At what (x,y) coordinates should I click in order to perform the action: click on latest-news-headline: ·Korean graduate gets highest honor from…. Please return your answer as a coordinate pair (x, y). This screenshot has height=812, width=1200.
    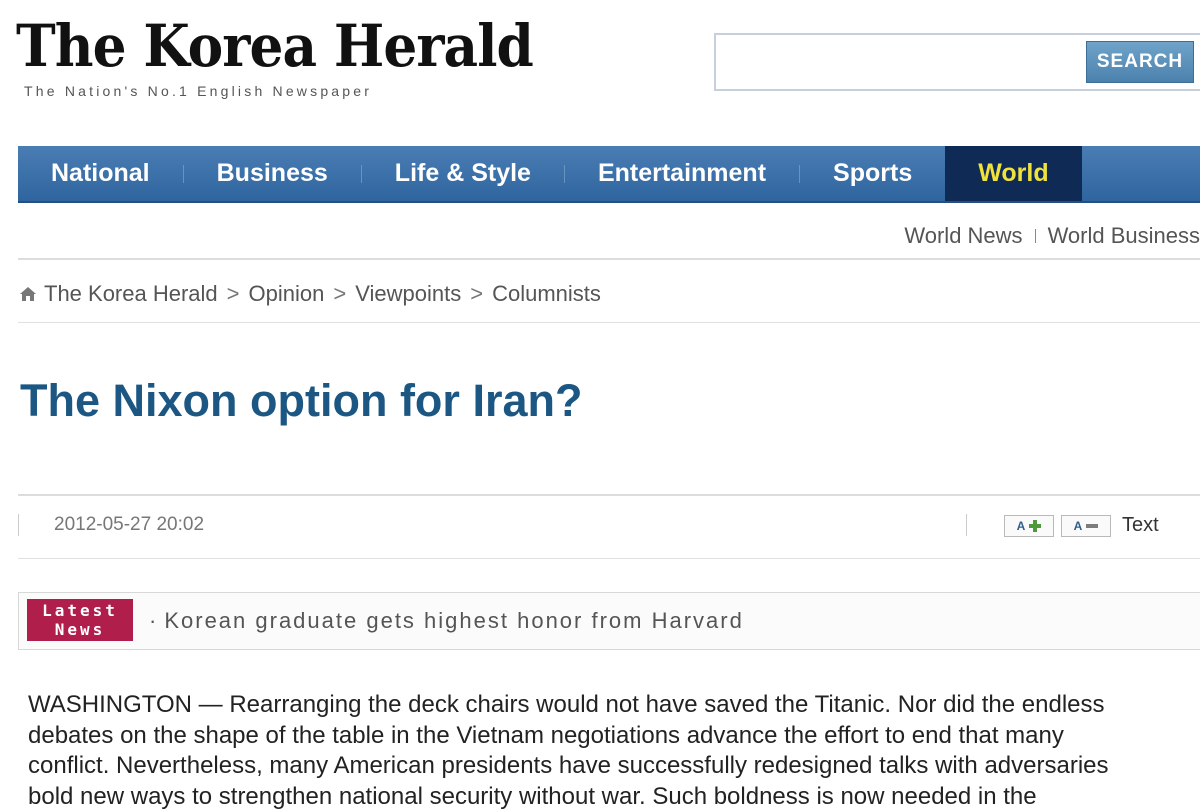
    Looking at the image, I should click on (446, 621).